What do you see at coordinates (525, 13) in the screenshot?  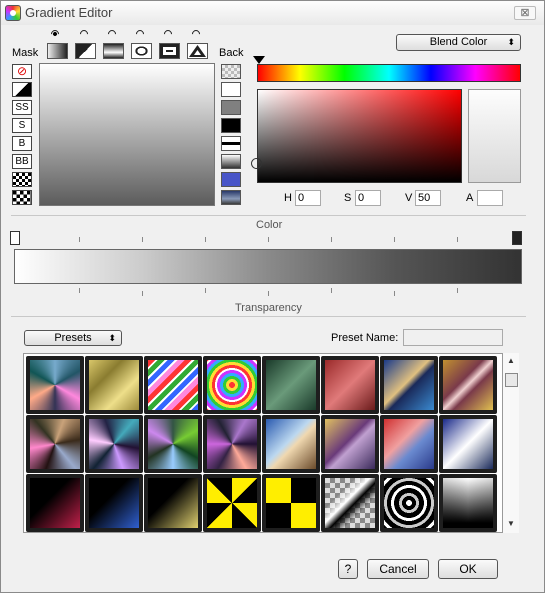 I see `close-button: ⊠` at bounding box center [525, 13].